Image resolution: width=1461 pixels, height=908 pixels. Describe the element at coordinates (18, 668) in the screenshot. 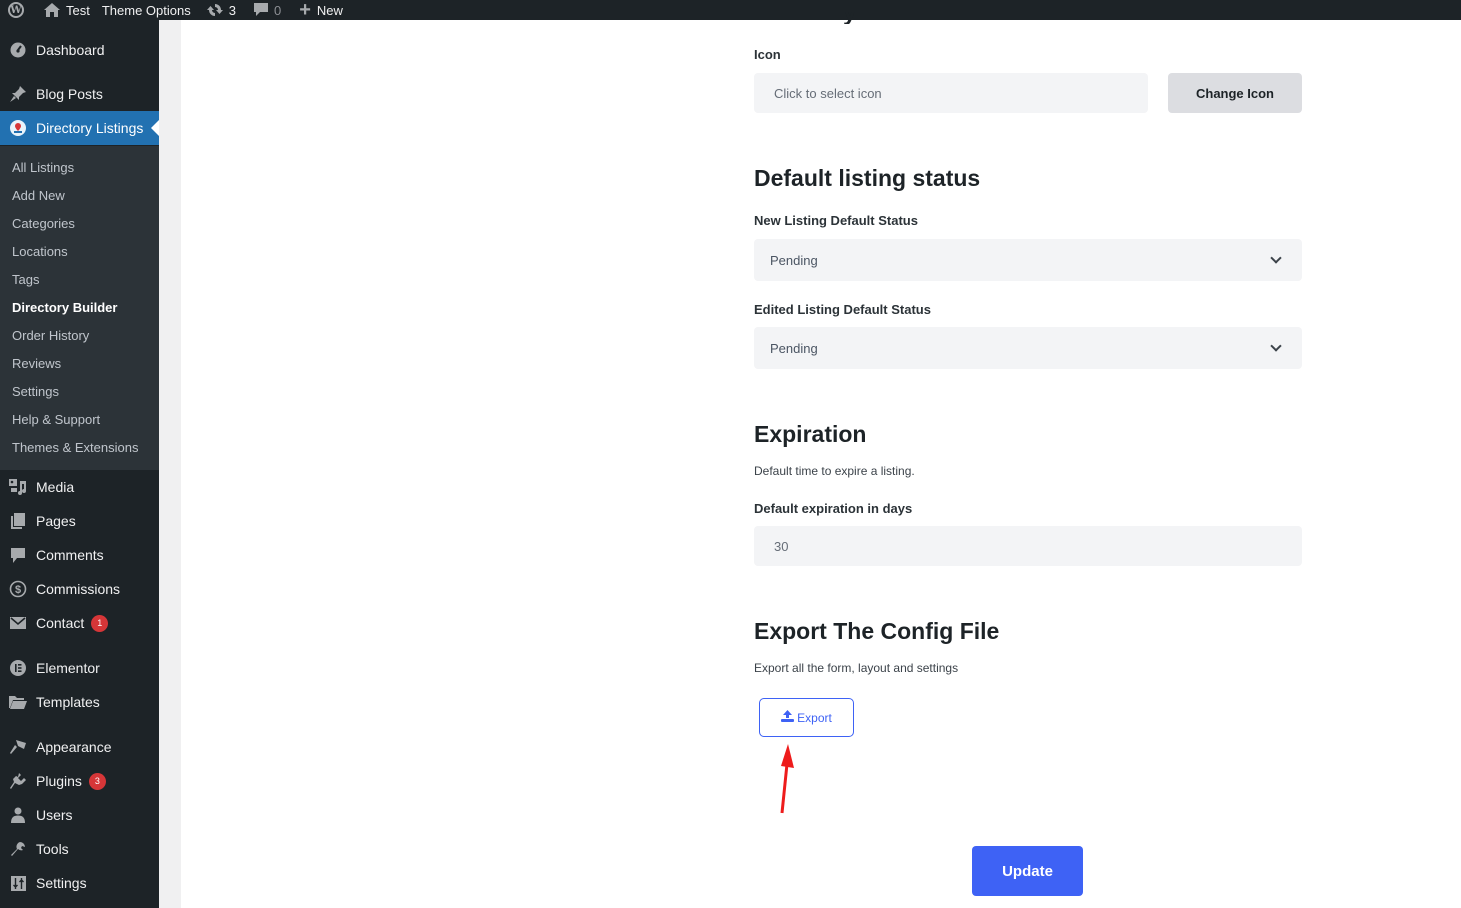

I see `elementor-icon` at that location.